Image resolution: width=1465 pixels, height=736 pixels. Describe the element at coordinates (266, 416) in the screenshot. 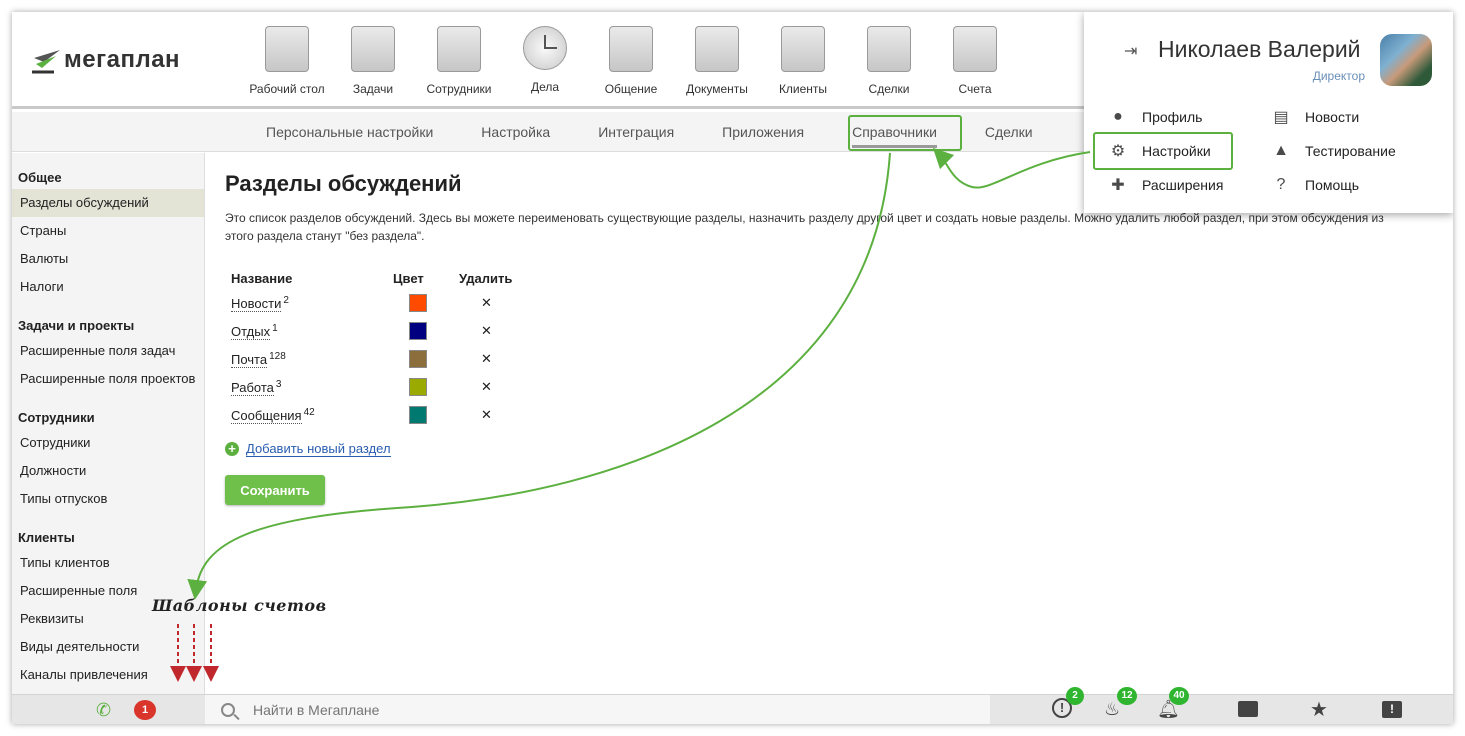

I see `section-name-link: Сообщения` at that location.